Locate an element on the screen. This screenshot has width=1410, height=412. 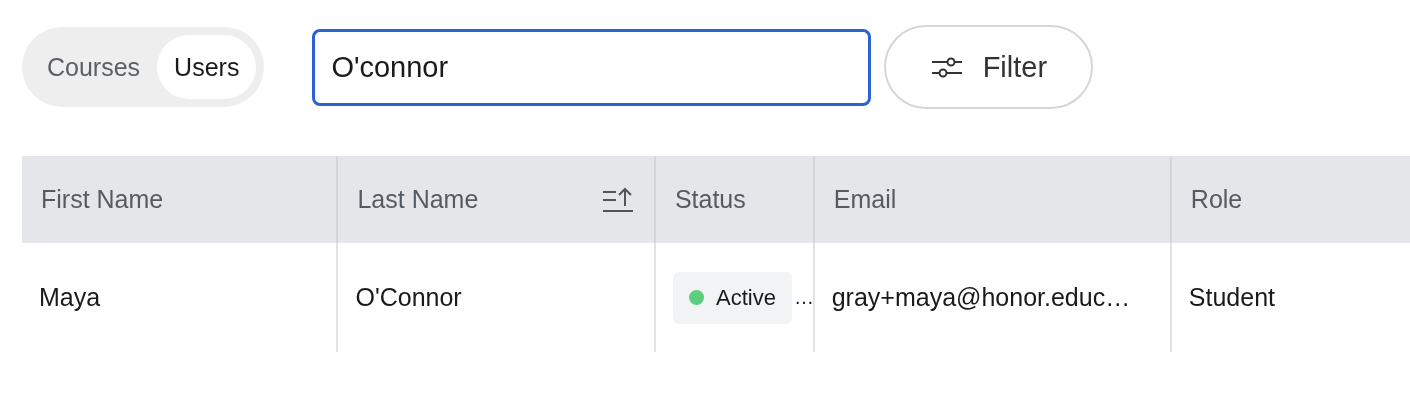
column-header: Status is located at coordinates (735, 199).